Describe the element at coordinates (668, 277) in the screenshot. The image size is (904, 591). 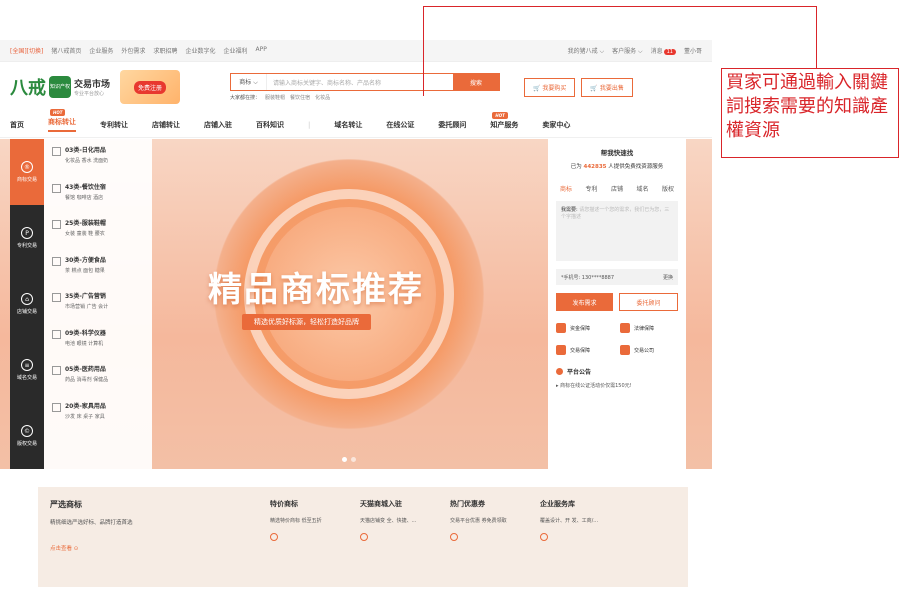
I see `change-phone-link: 更换` at that location.